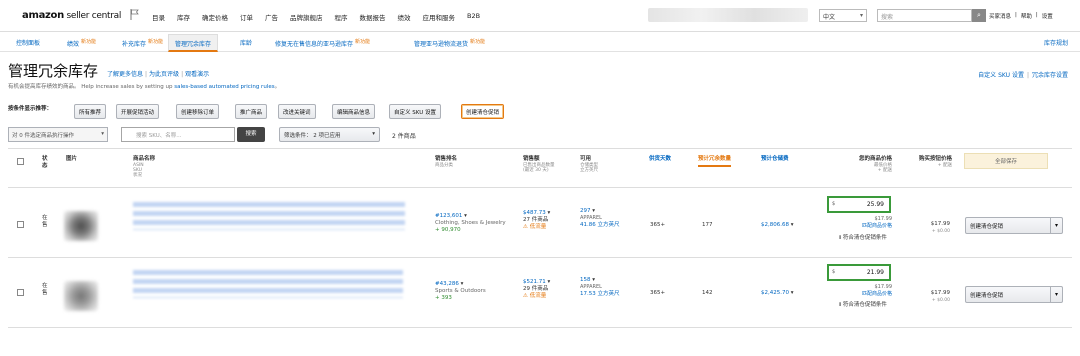 The image size is (1080, 356). I want to click on nav-programs: 程序, so click(341, 17).